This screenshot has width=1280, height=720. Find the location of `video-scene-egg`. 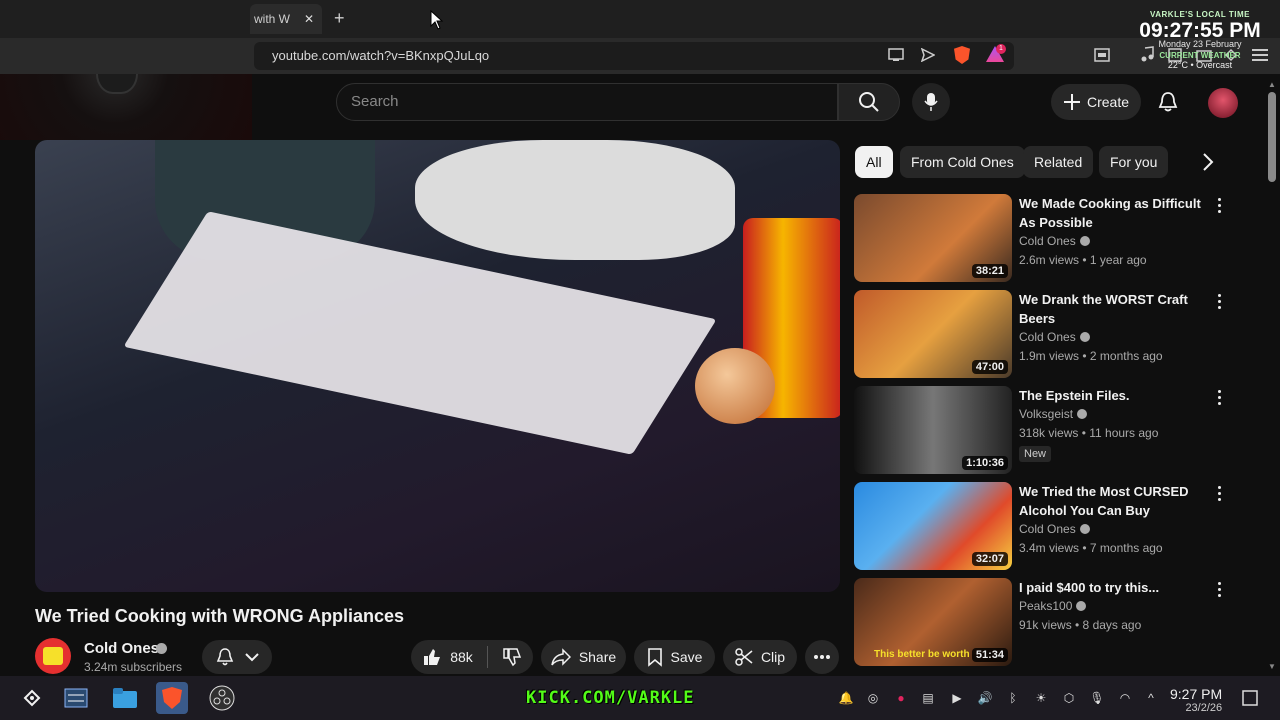

video-scene-egg is located at coordinates (735, 386).